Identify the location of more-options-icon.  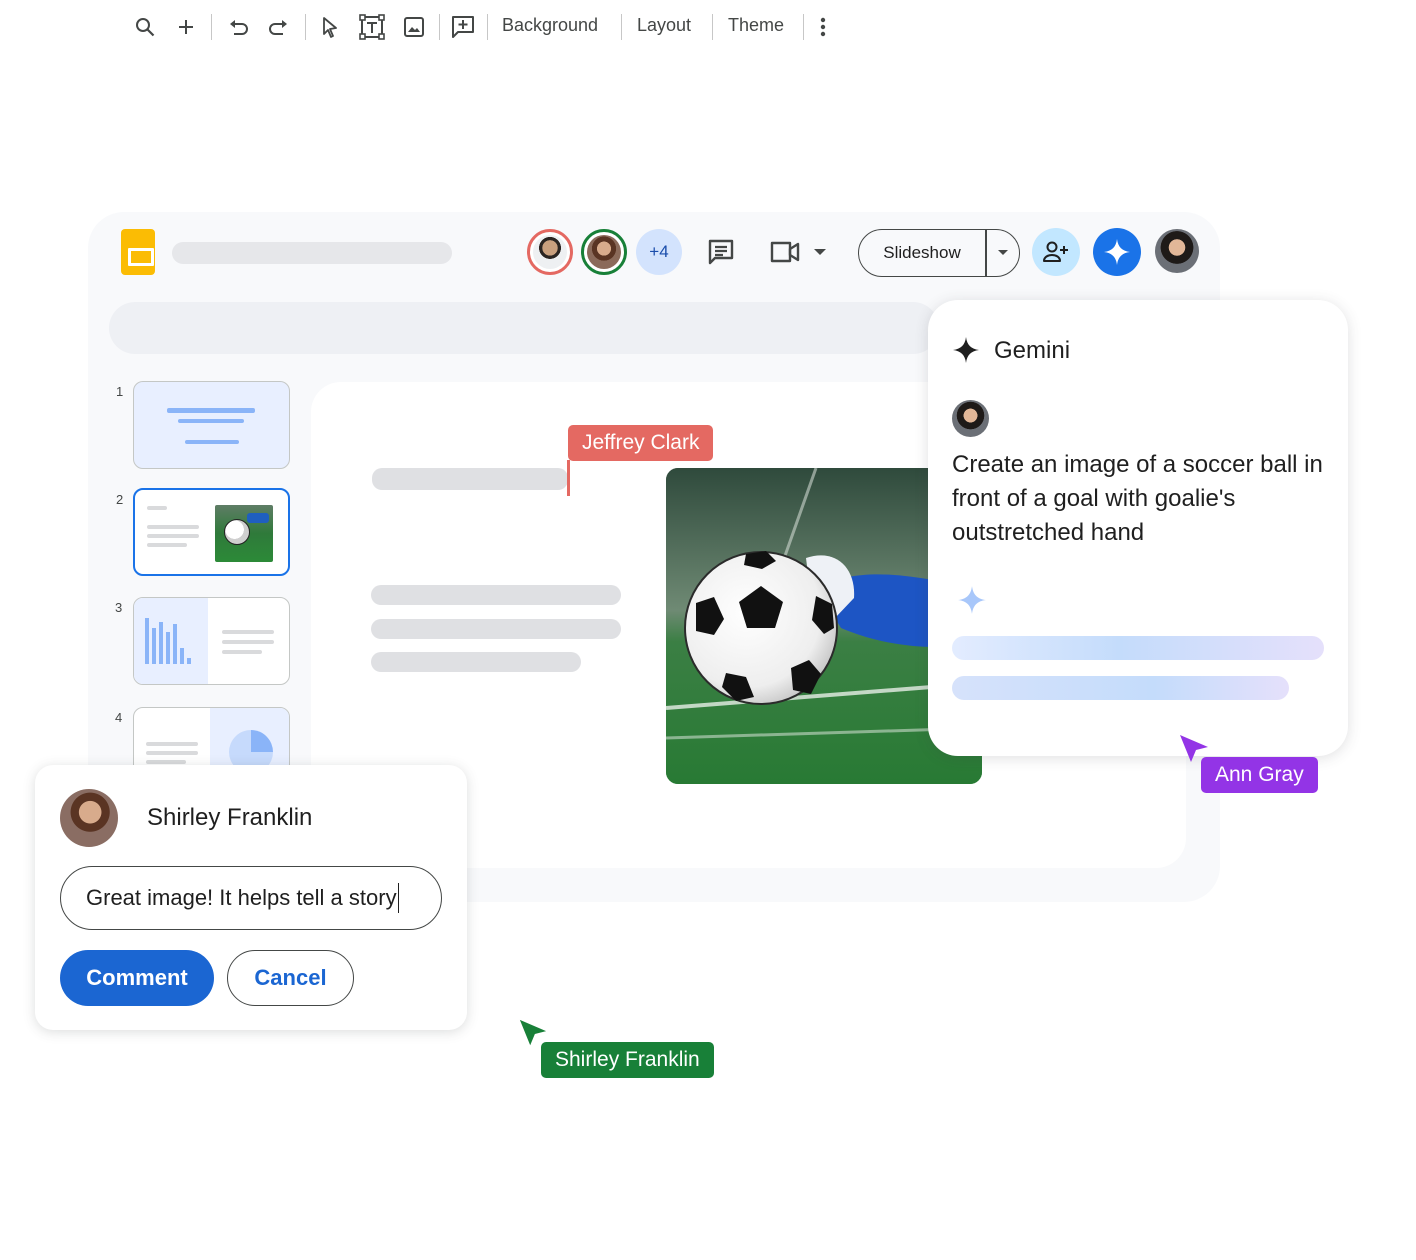
(823, 27).